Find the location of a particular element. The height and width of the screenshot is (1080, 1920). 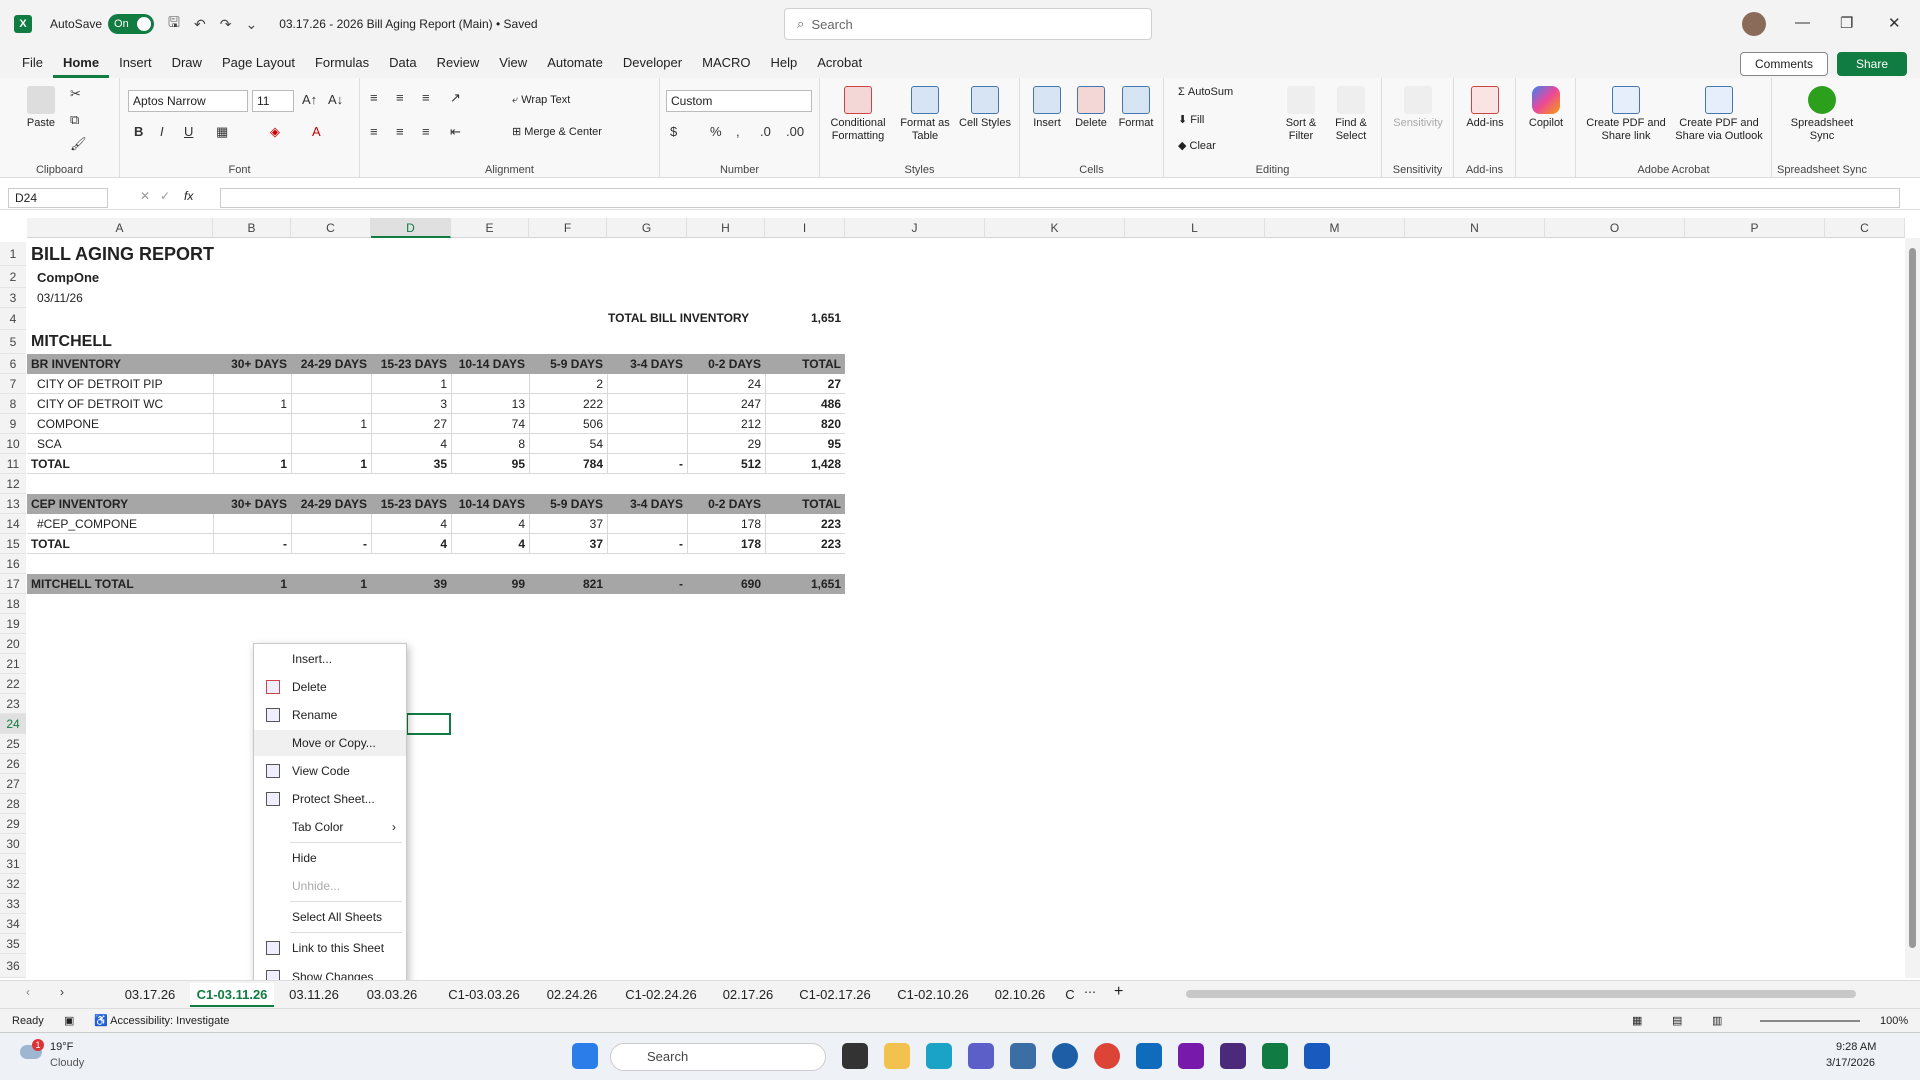

row-header: 36 is located at coordinates (13, 966).